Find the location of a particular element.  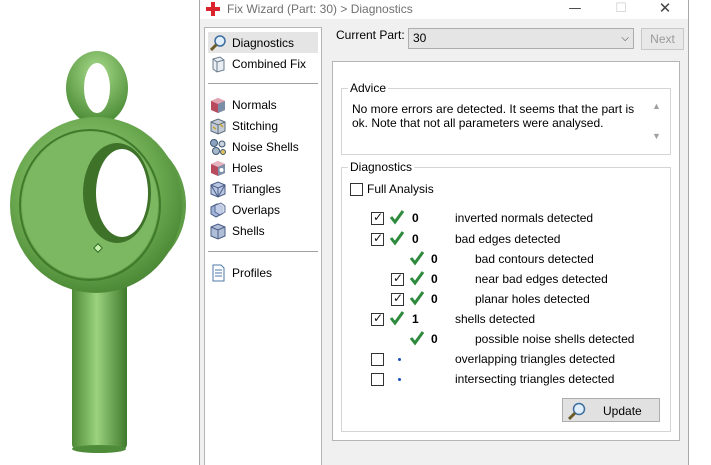

current-part-select: 30 ⌵ is located at coordinates (521, 38).